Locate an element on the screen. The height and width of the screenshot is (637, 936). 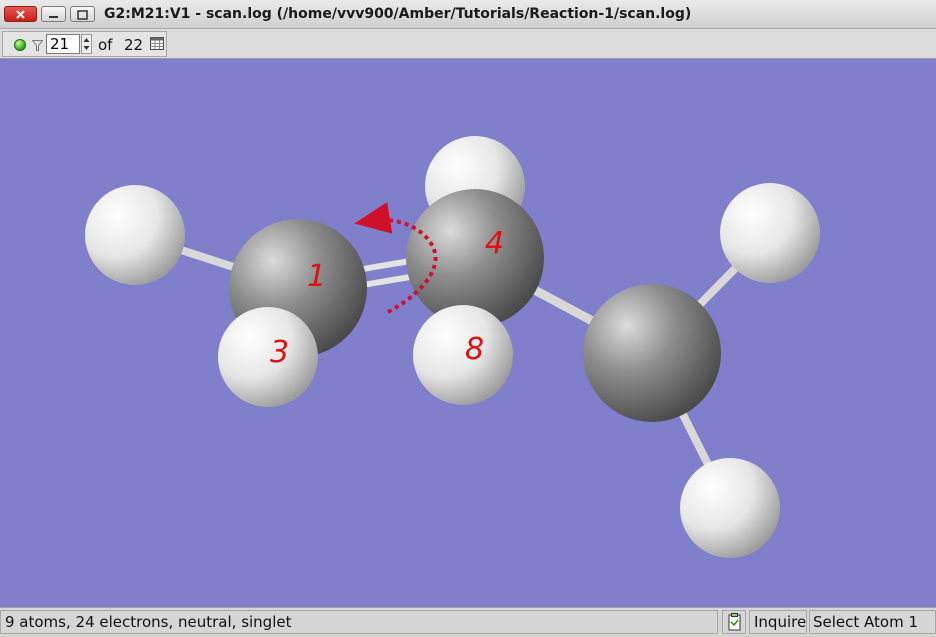
frame-navigator: 21 of 22 is located at coordinates (84, 44).